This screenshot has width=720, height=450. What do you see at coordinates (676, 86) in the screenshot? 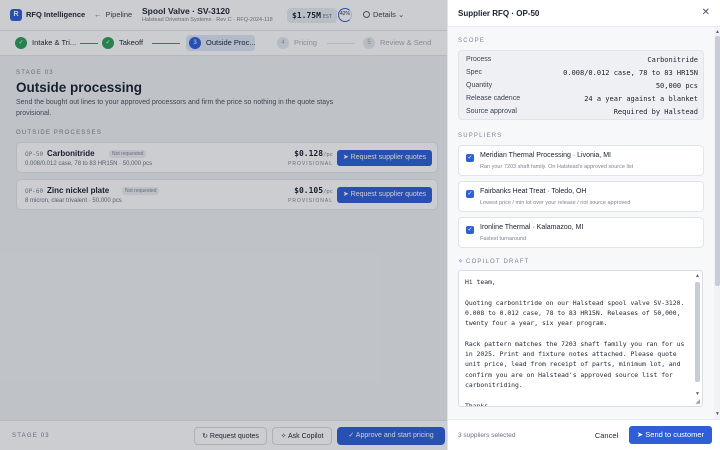
I see `scope-value: 50,000 pcs` at bounding box center [676, 86].